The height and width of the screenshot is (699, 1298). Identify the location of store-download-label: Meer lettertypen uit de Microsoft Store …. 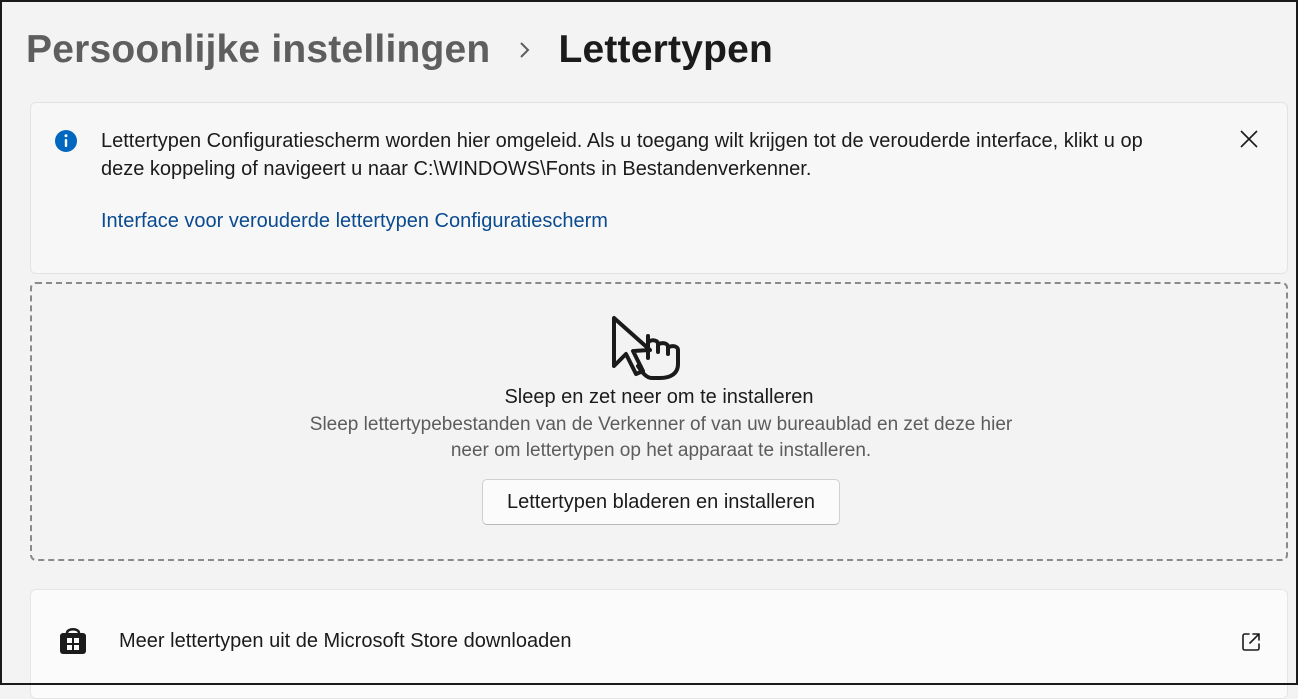
(345, 641).